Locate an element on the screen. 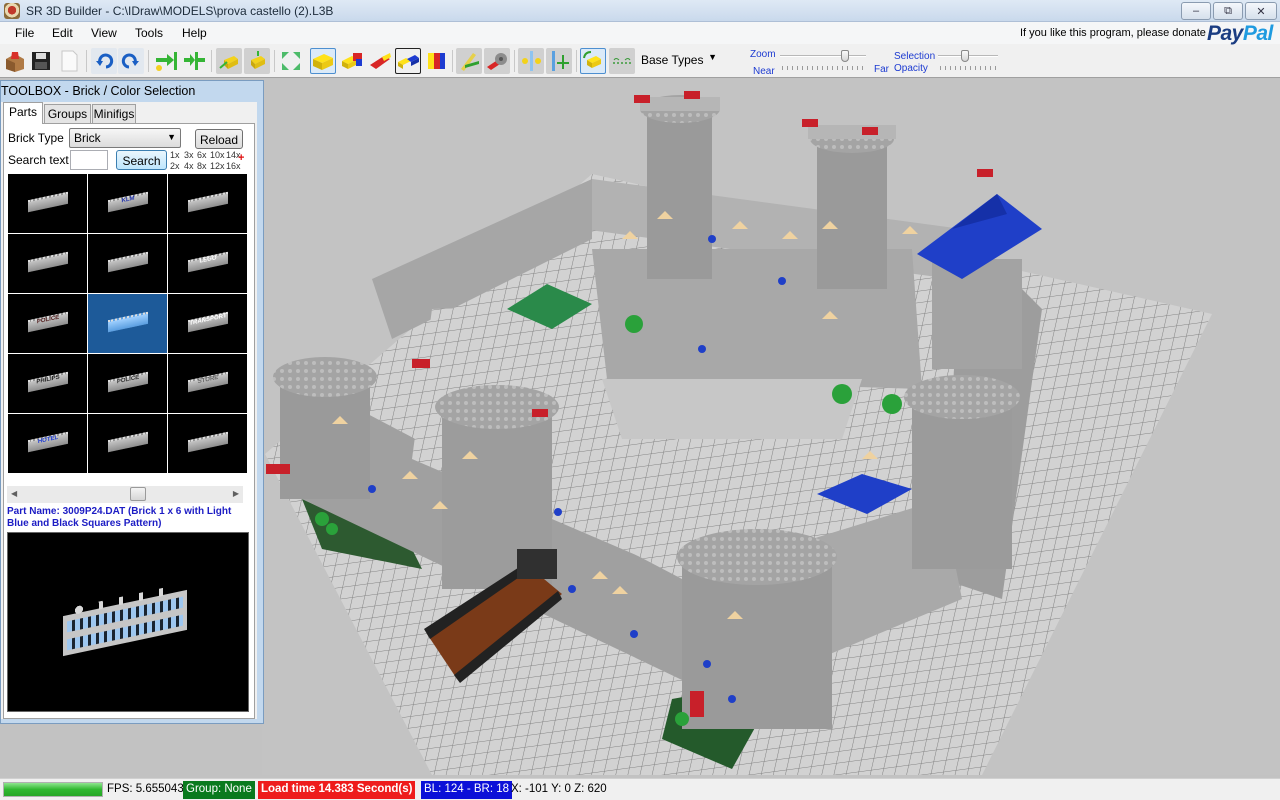 The height and width of the screenshot is (800, 1280). multiplier-12x: 12x is located at coordinates (217, 166).